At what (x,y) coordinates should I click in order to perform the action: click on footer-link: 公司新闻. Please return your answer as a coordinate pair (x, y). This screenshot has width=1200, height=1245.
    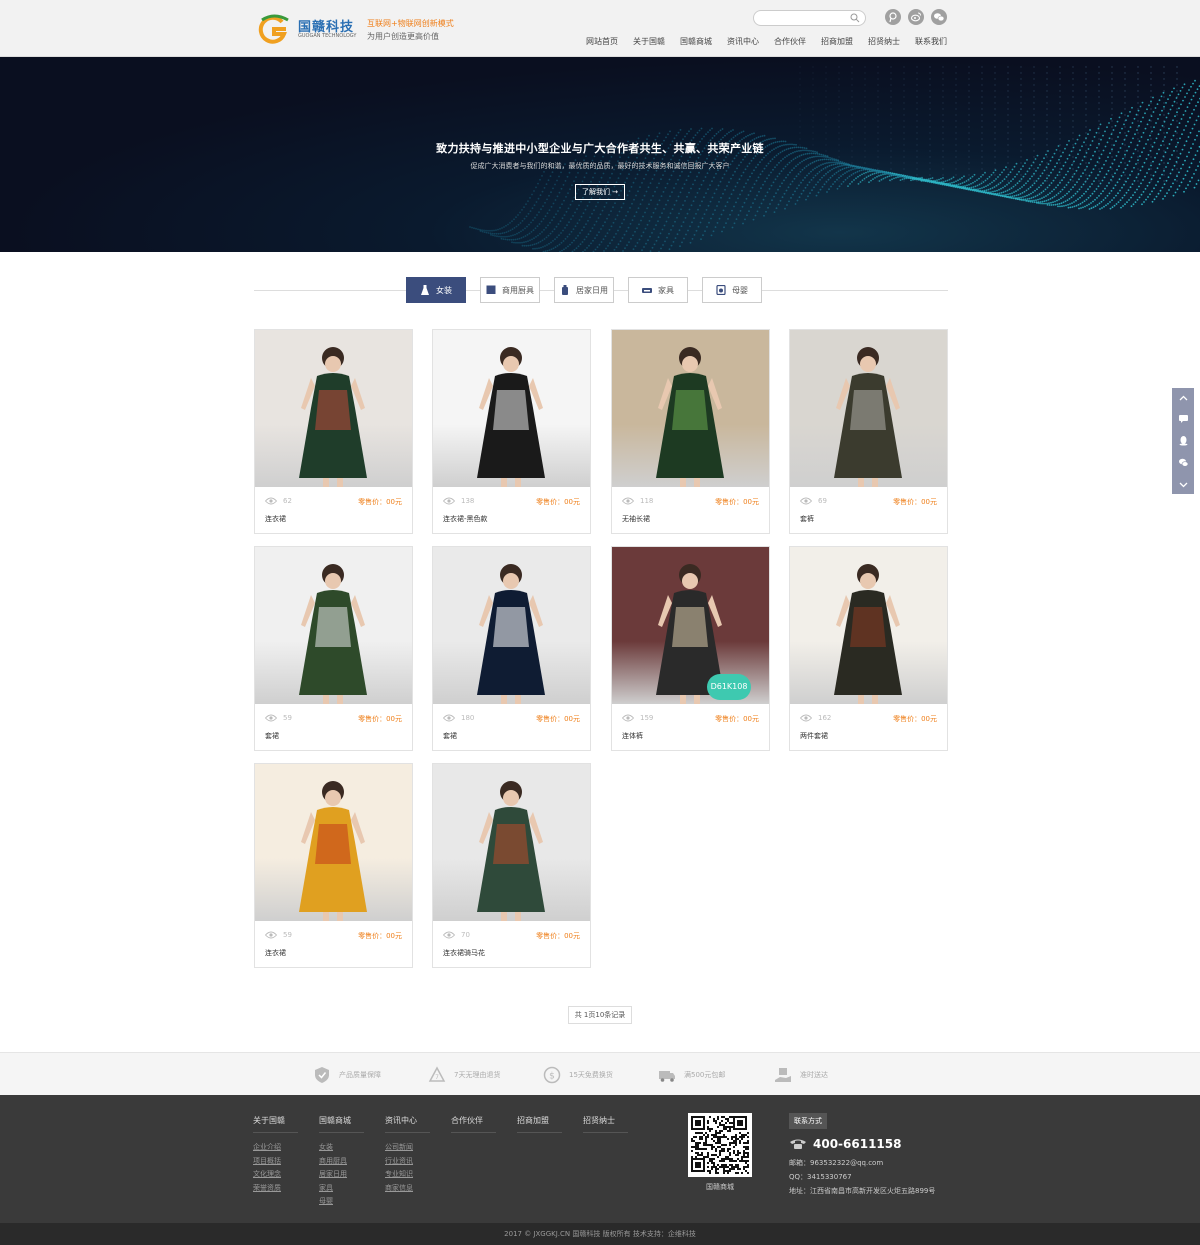
    Looking at the image, I should click on (407, 1148).